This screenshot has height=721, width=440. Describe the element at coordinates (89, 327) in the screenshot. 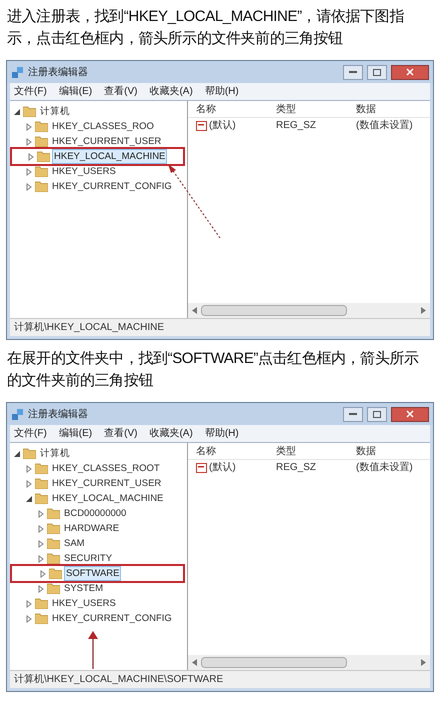

I see `status-bar-path: 计算机\HKEY_LOCAL_MACHINE` at that location.